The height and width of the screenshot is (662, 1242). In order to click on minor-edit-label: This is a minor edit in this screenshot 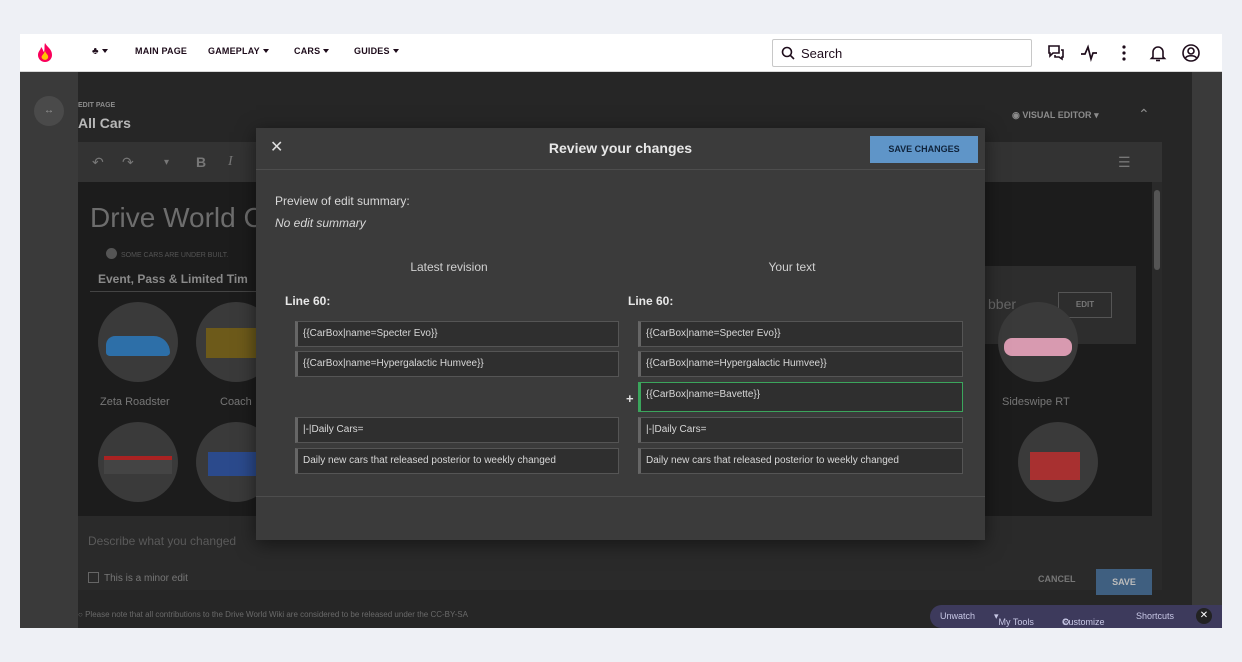, I will do `click(146, 578)`.